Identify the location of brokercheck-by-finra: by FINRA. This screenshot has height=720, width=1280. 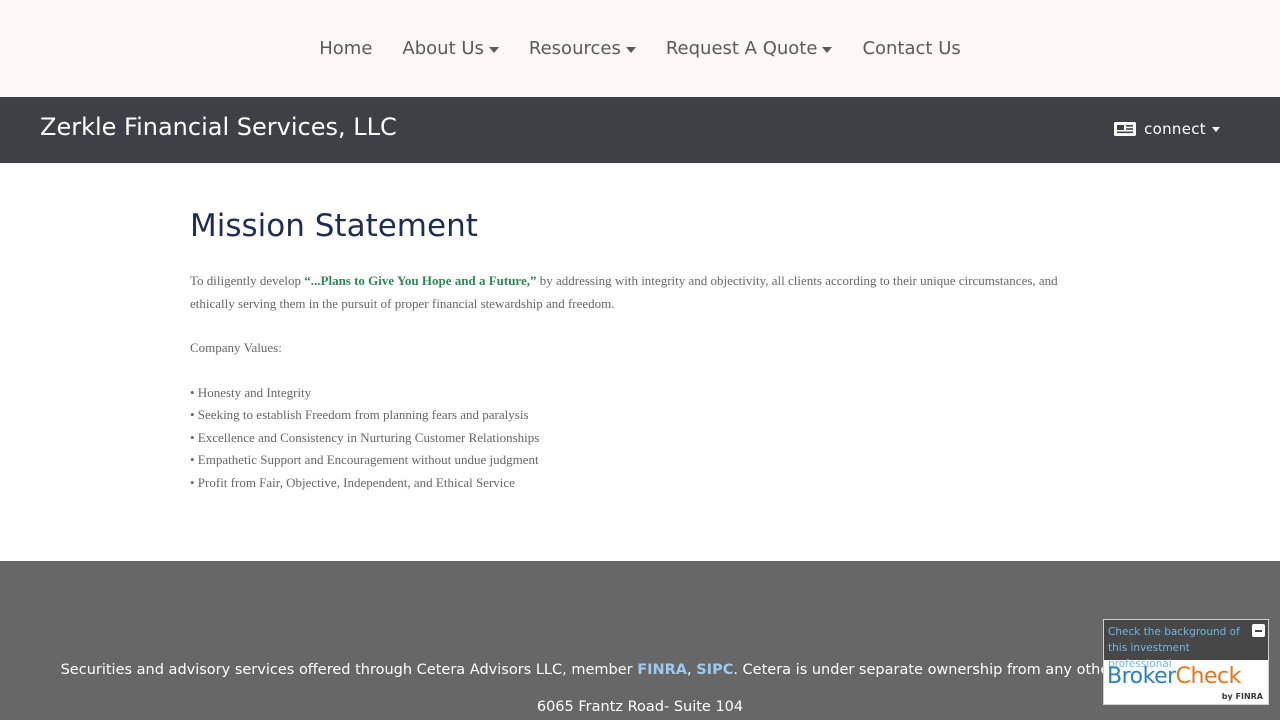
(1242, 696).